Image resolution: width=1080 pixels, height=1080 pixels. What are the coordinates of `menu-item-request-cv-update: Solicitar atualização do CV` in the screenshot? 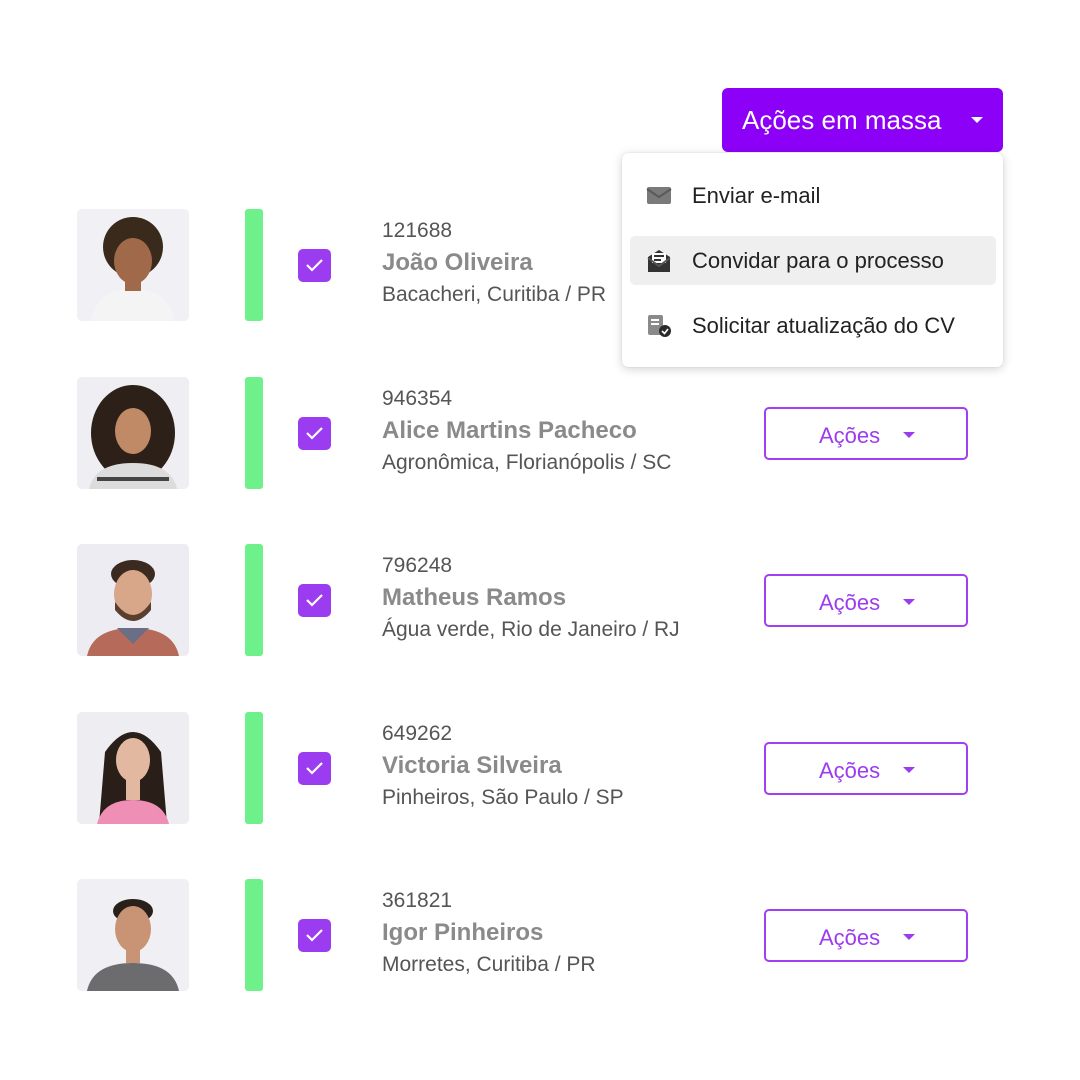 It's located at (813, 325).